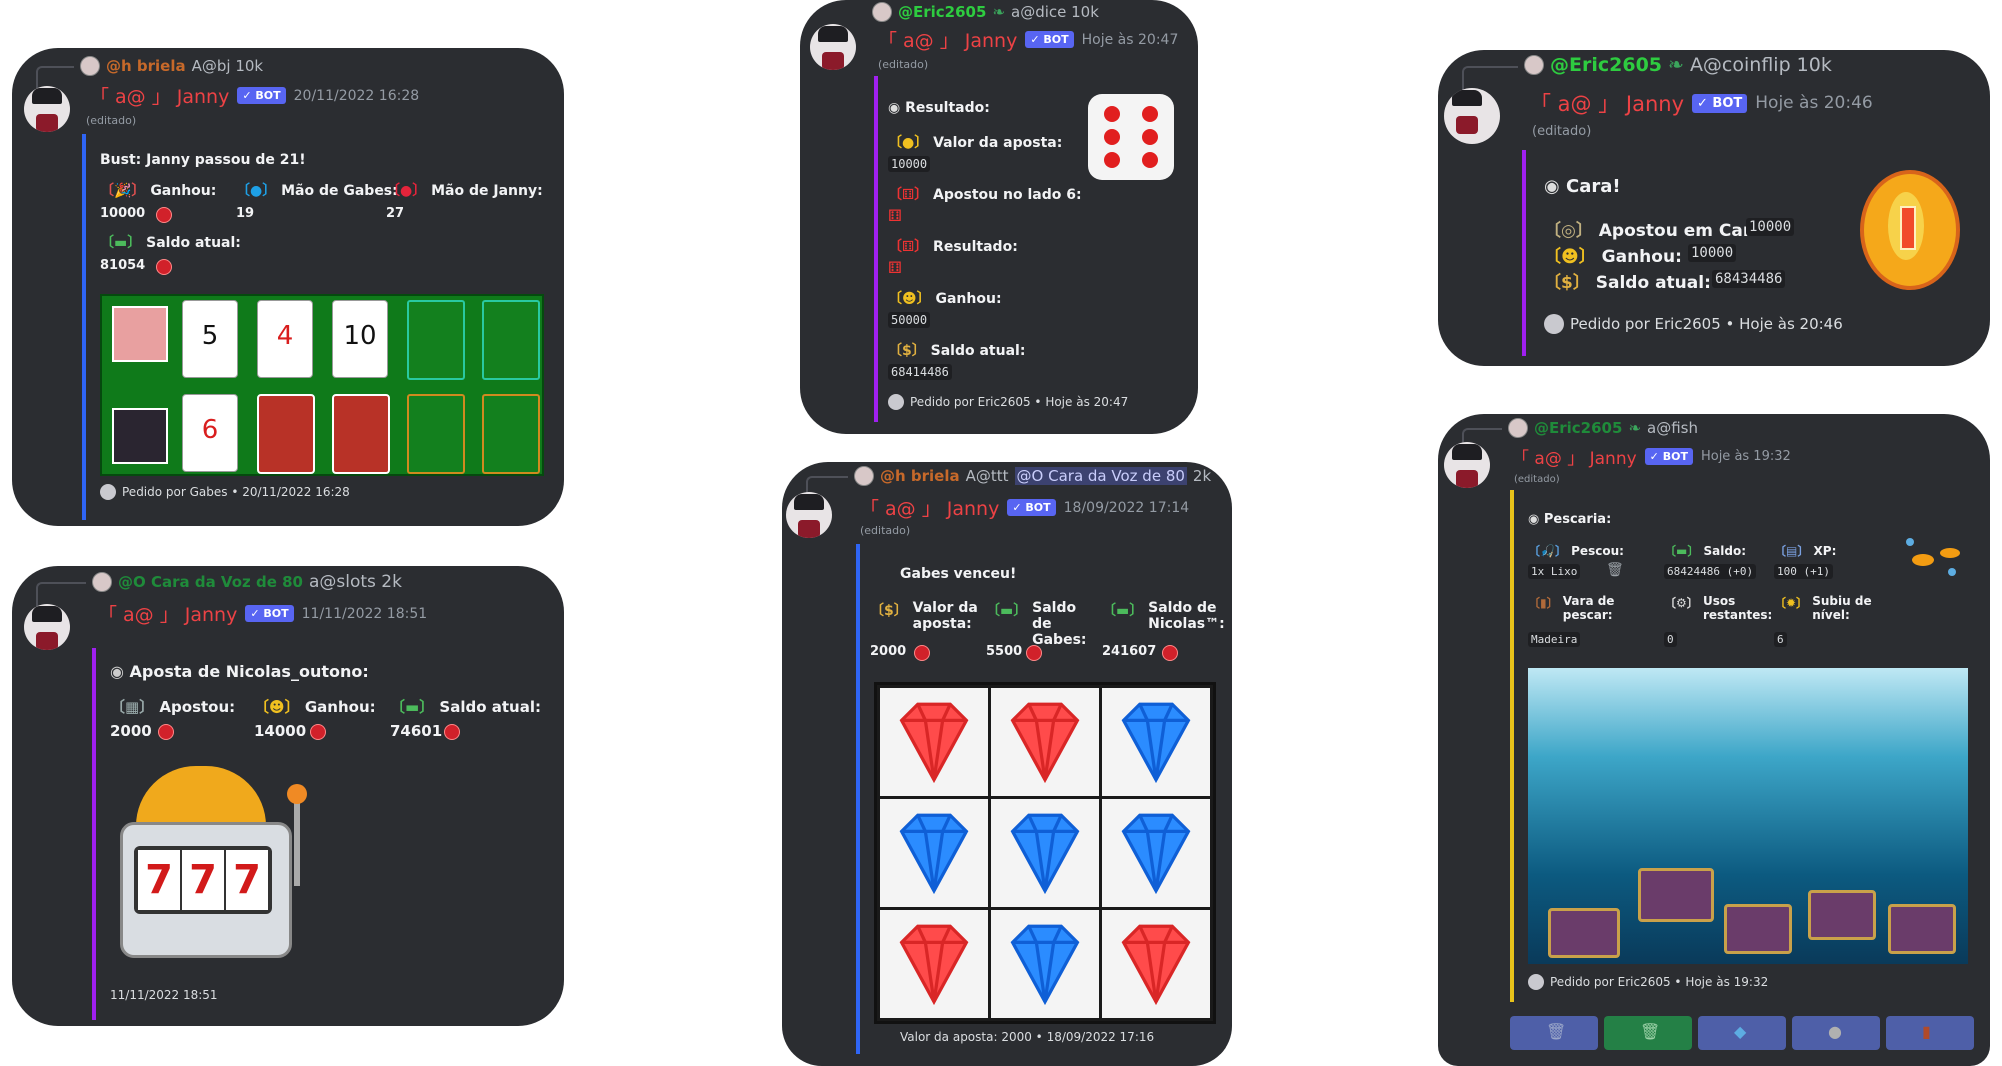 Image resolution: width=2002 pixels, height=1066 pixels. I want to click on rock-icon: ●, so click(1835, 1031).